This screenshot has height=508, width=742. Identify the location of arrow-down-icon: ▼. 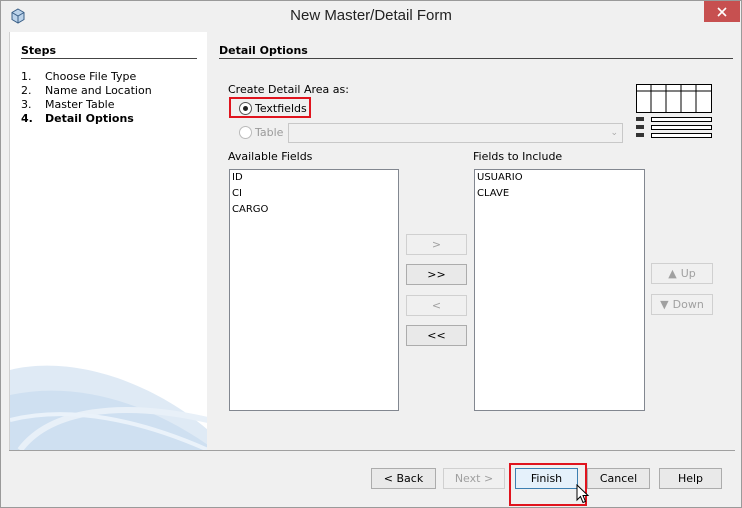
(664, 304).